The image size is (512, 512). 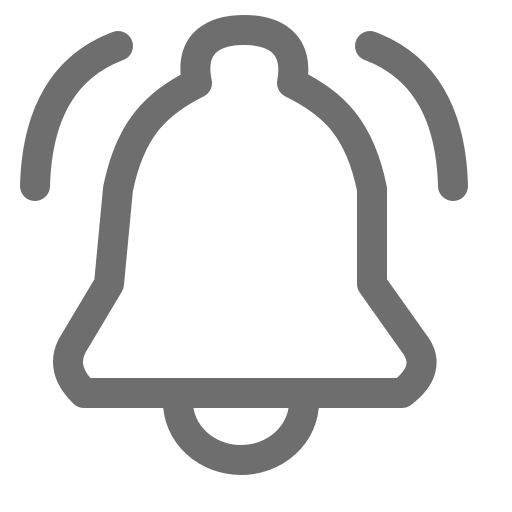 I want to click on left-ring-wave, so click(x=76, y=116).